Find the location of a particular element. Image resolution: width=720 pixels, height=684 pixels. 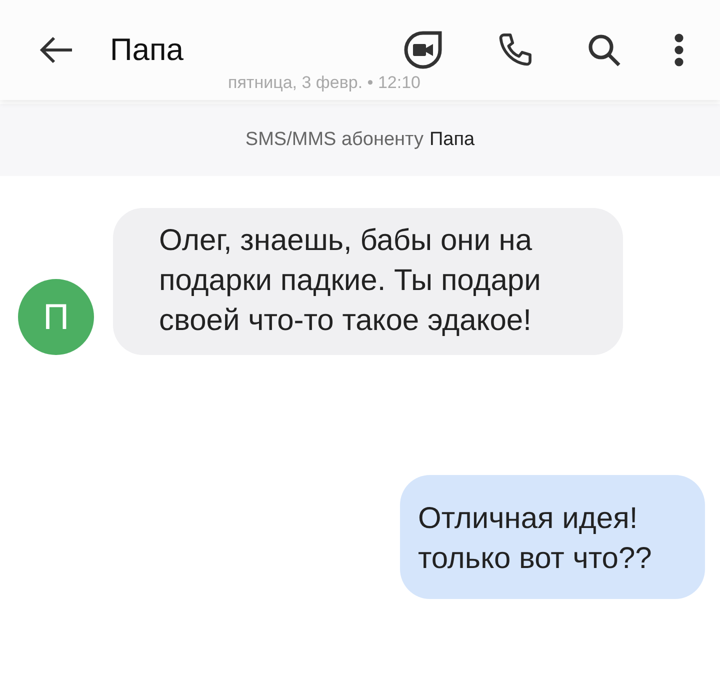

outgoing-message: Отличная идея! только вот что?? is located at coordinates (552, 537).